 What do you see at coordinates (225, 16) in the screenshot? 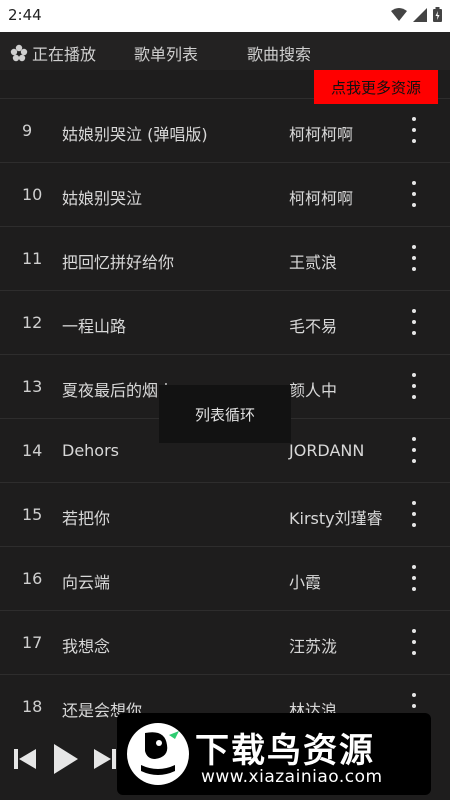
I see `status-bar: 2:44` at bounding box center [225, 16].